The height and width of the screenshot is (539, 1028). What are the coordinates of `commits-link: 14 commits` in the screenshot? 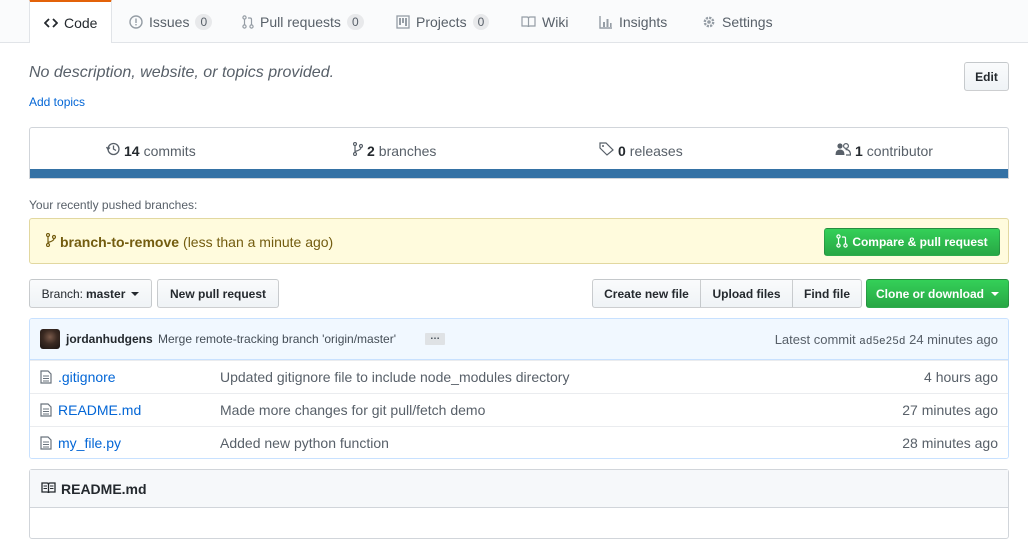 It's located at (150, 150).